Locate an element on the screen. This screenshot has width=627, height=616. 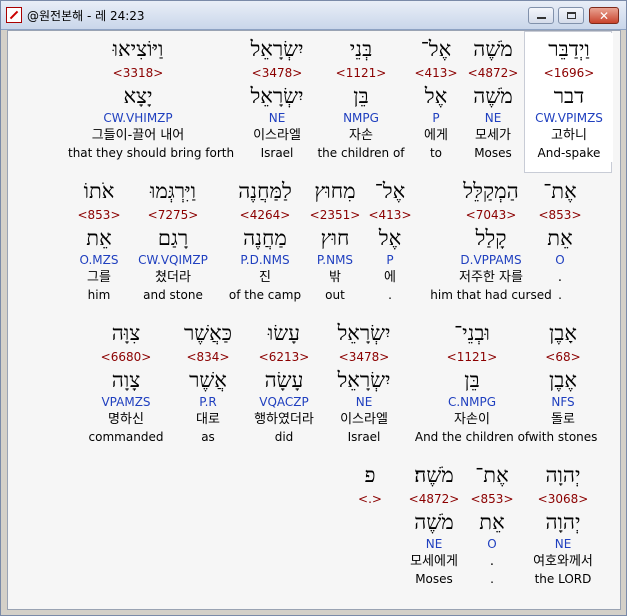
morphology-code: CW.VQIMZP is located at coordinates (173, 260).